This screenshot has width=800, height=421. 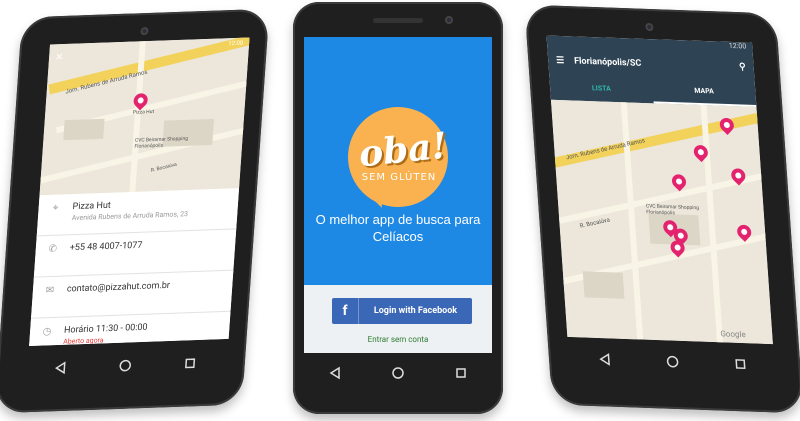 I want to click on facebook-login-button: f Login with Facebook, so click(x=402, y=311).